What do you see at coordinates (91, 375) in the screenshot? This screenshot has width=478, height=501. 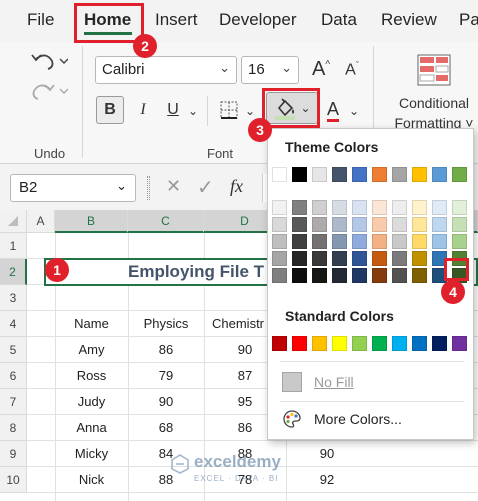 I see `table-cell: Ross` at bounding box center [91, 375].